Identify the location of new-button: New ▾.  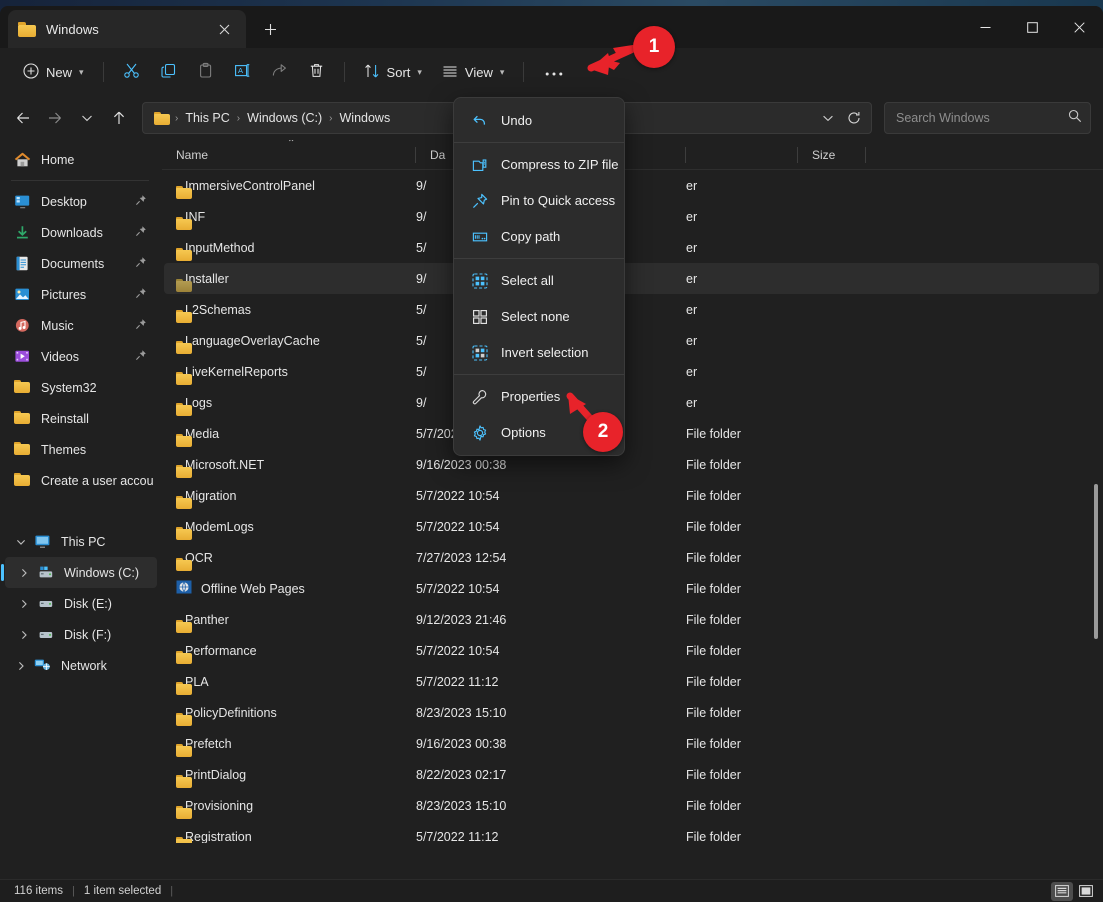
(53, 72).